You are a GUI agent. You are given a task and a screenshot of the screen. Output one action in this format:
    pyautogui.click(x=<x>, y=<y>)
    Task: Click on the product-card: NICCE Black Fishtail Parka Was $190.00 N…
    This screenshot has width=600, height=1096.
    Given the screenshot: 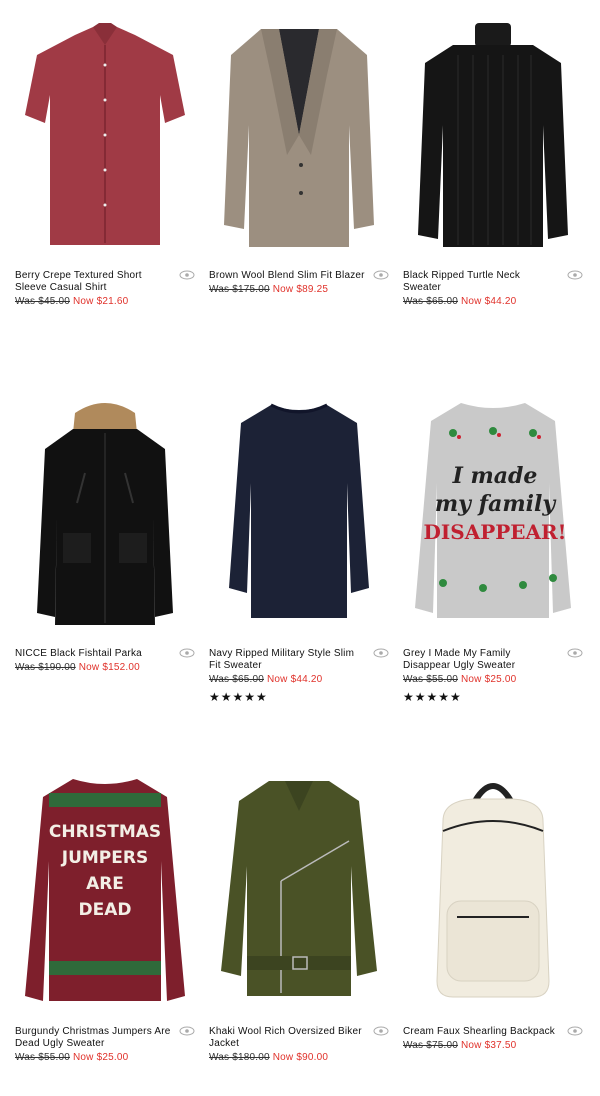 What is the action you would take?
    pyautogui.click(x=105, y=533)
    